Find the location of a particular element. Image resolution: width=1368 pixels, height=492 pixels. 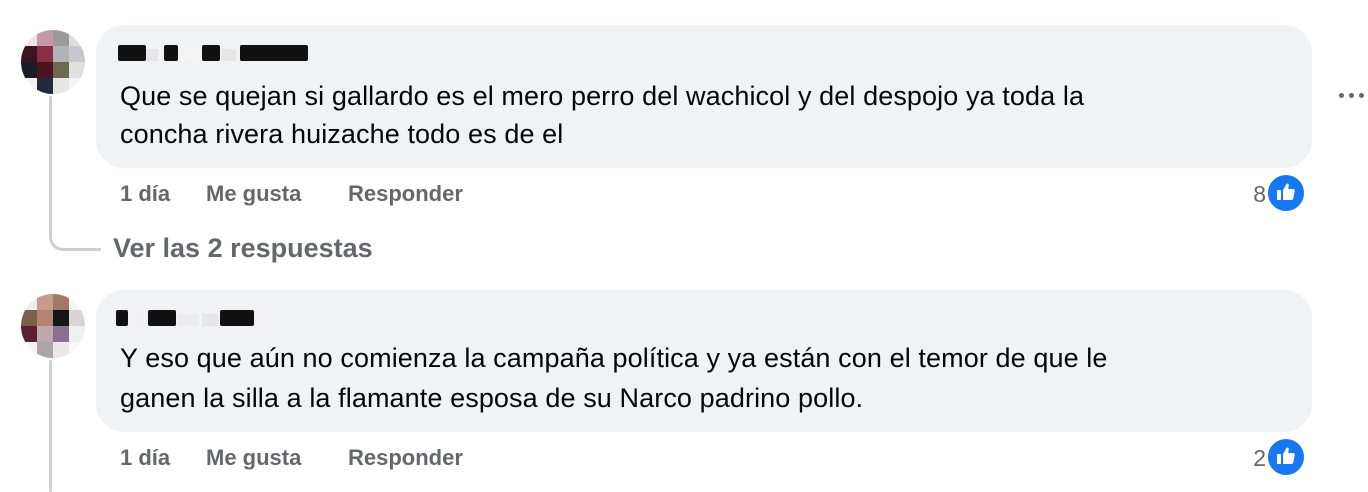

thread-curve is located at coordinates (75, 225).